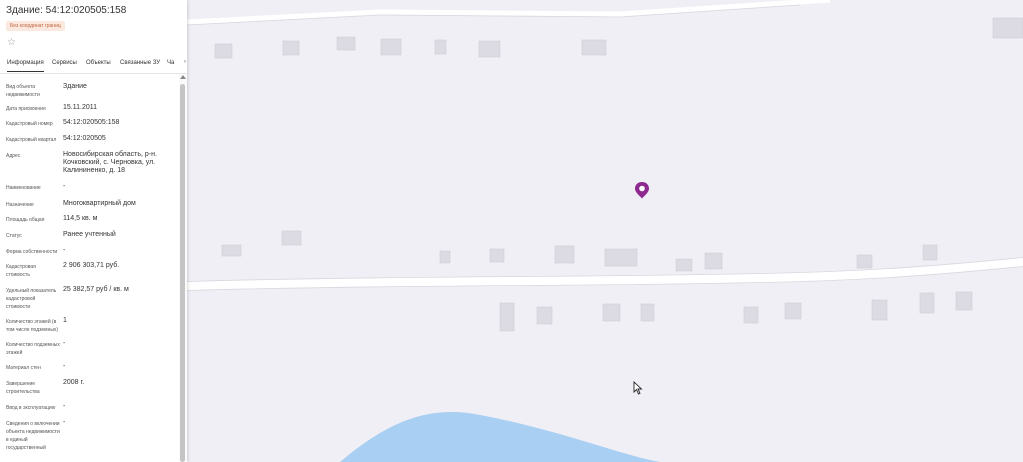 This screenshot has width=1023, height=462. Describe the element at coordinates (21, 271) in the screenshot. I see `field-label-cadastral-value: Кадастровая стоимость` at that location.